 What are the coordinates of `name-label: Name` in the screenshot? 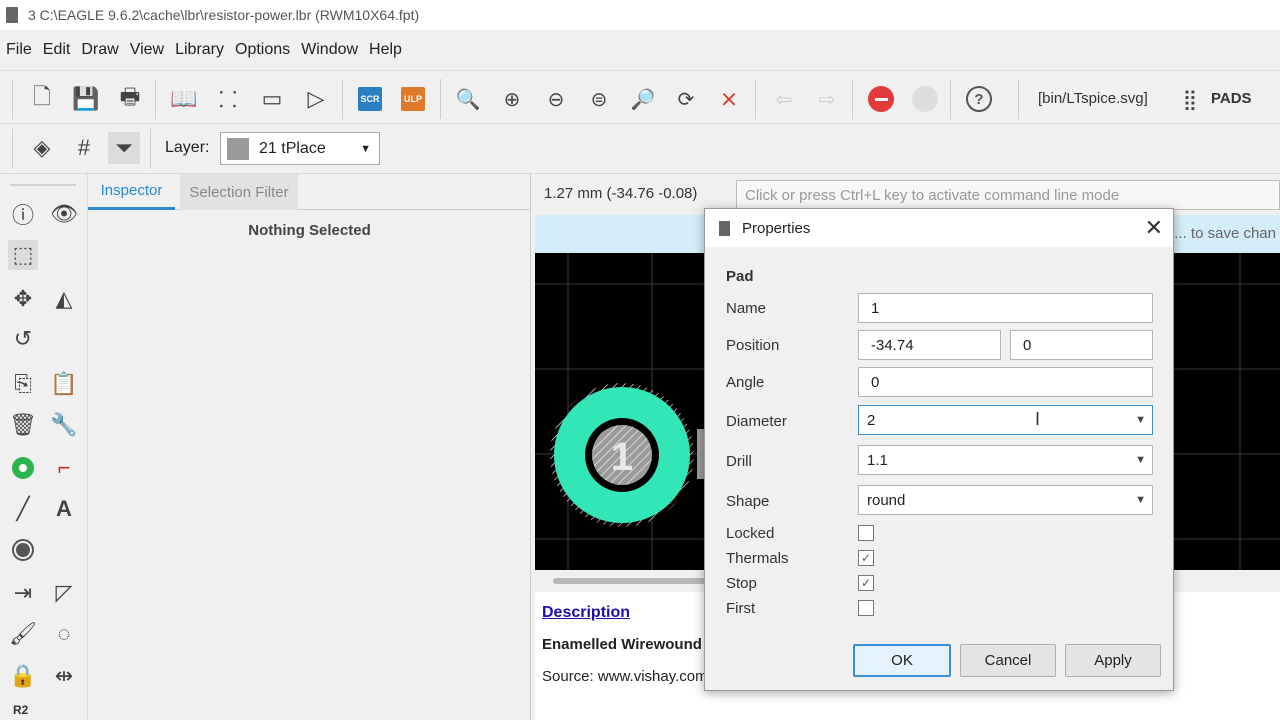 It's located at (746, 308).